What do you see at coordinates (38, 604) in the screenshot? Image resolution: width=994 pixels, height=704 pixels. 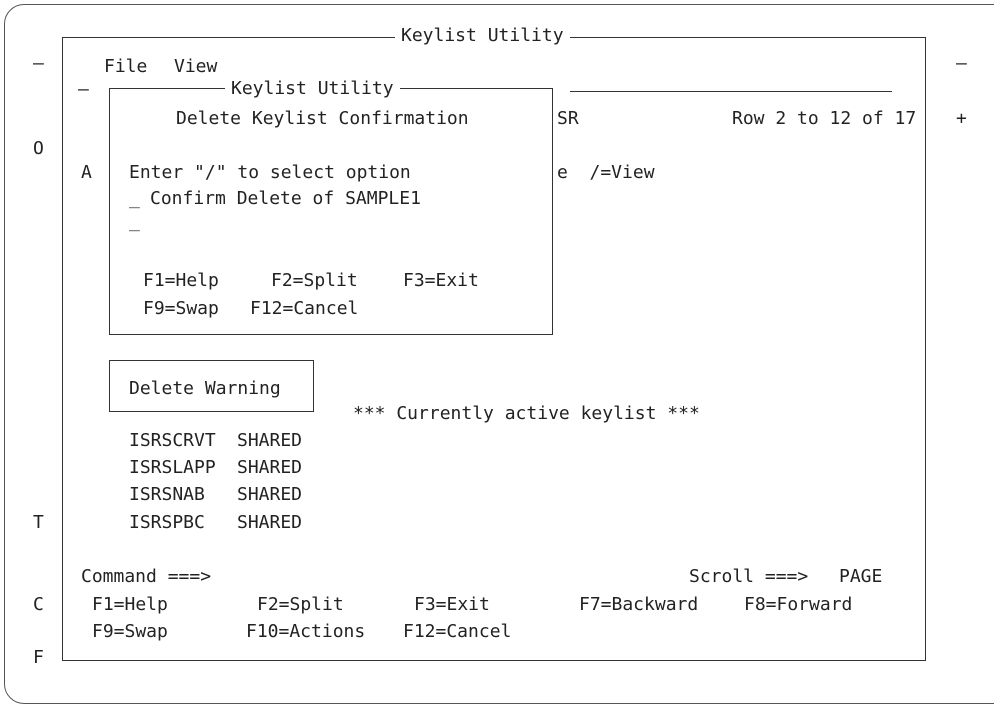 I see `left-marker-c: C` at bounding box center [38, 604].